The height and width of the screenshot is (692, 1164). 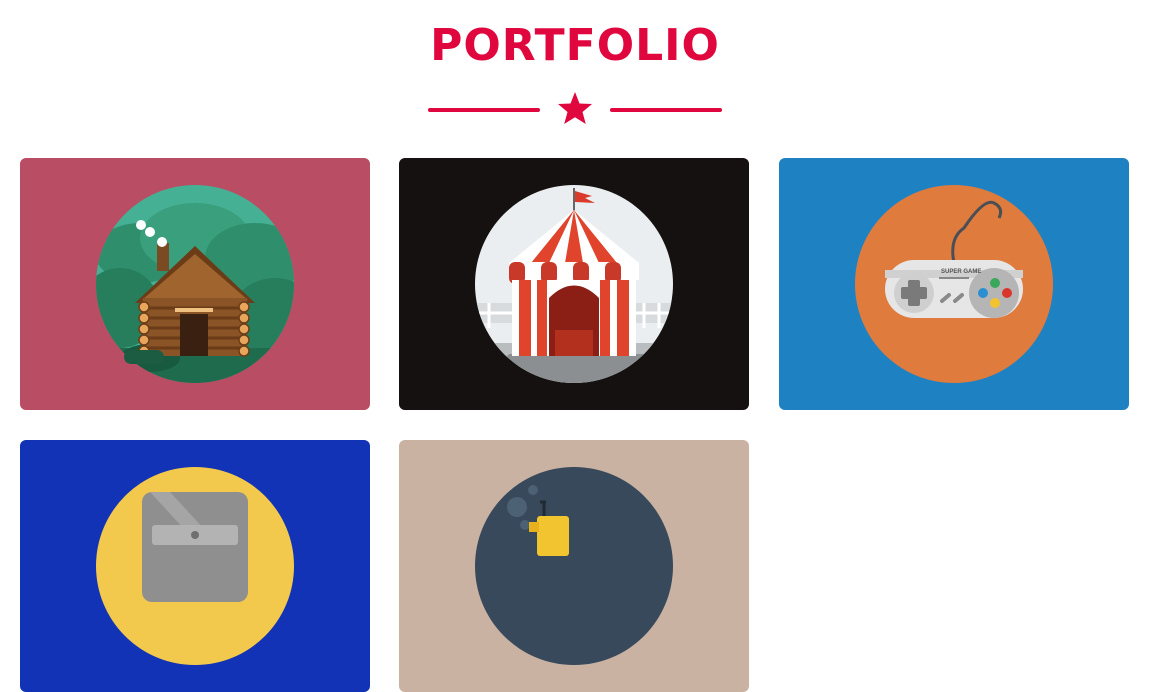 I want to click on circus-tent-icon, so click(x=574, y=284).